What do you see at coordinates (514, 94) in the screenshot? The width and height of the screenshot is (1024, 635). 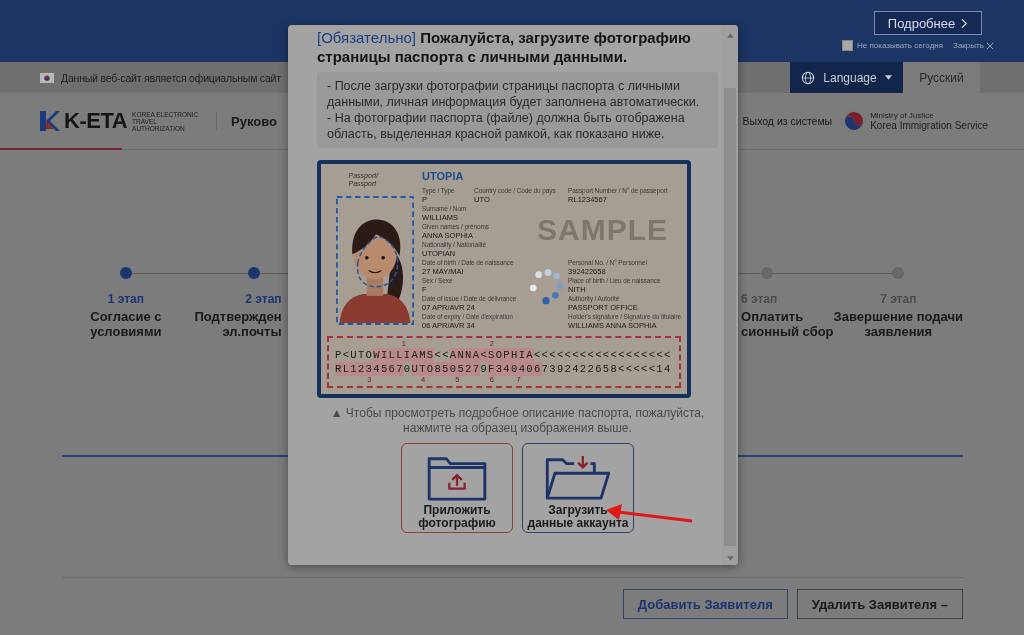 I see `note-text: - После загрузки фотографии страницы паспорта с личными данными, личная информация будет заполнена автоматически.` at bounding box center [514, 94].